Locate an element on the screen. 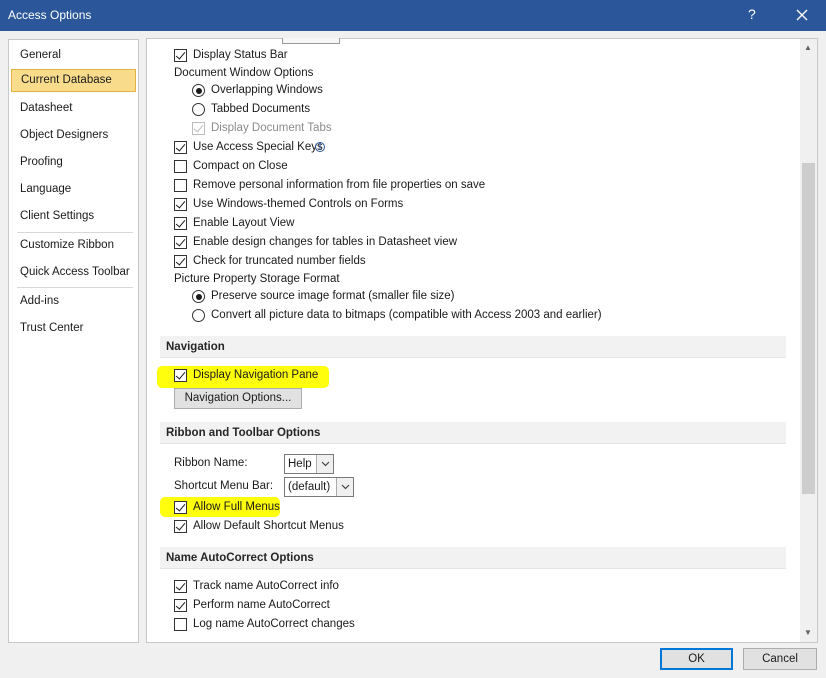 This screenshot has height=678, width=826. close-button is located at coordinates (802, 15).